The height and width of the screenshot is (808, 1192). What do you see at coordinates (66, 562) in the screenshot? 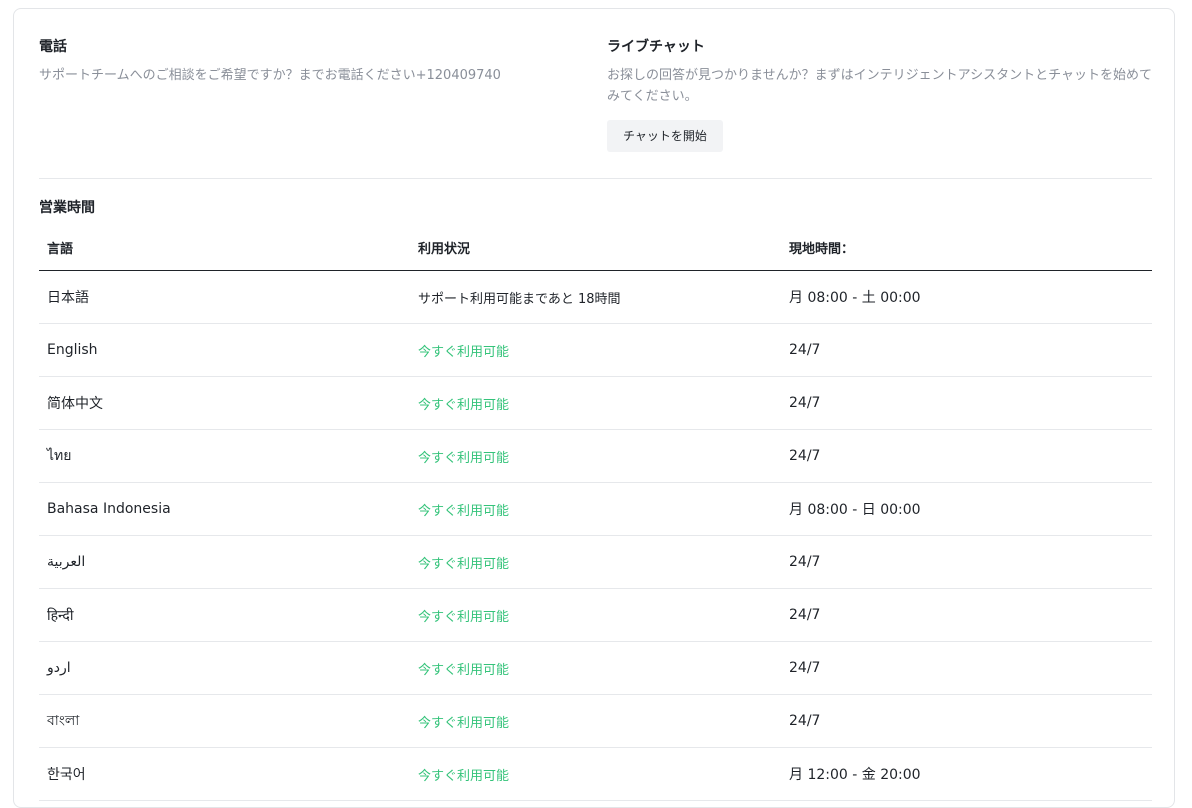
I see `language-cell: العربية` at bounding box center [66, 562].